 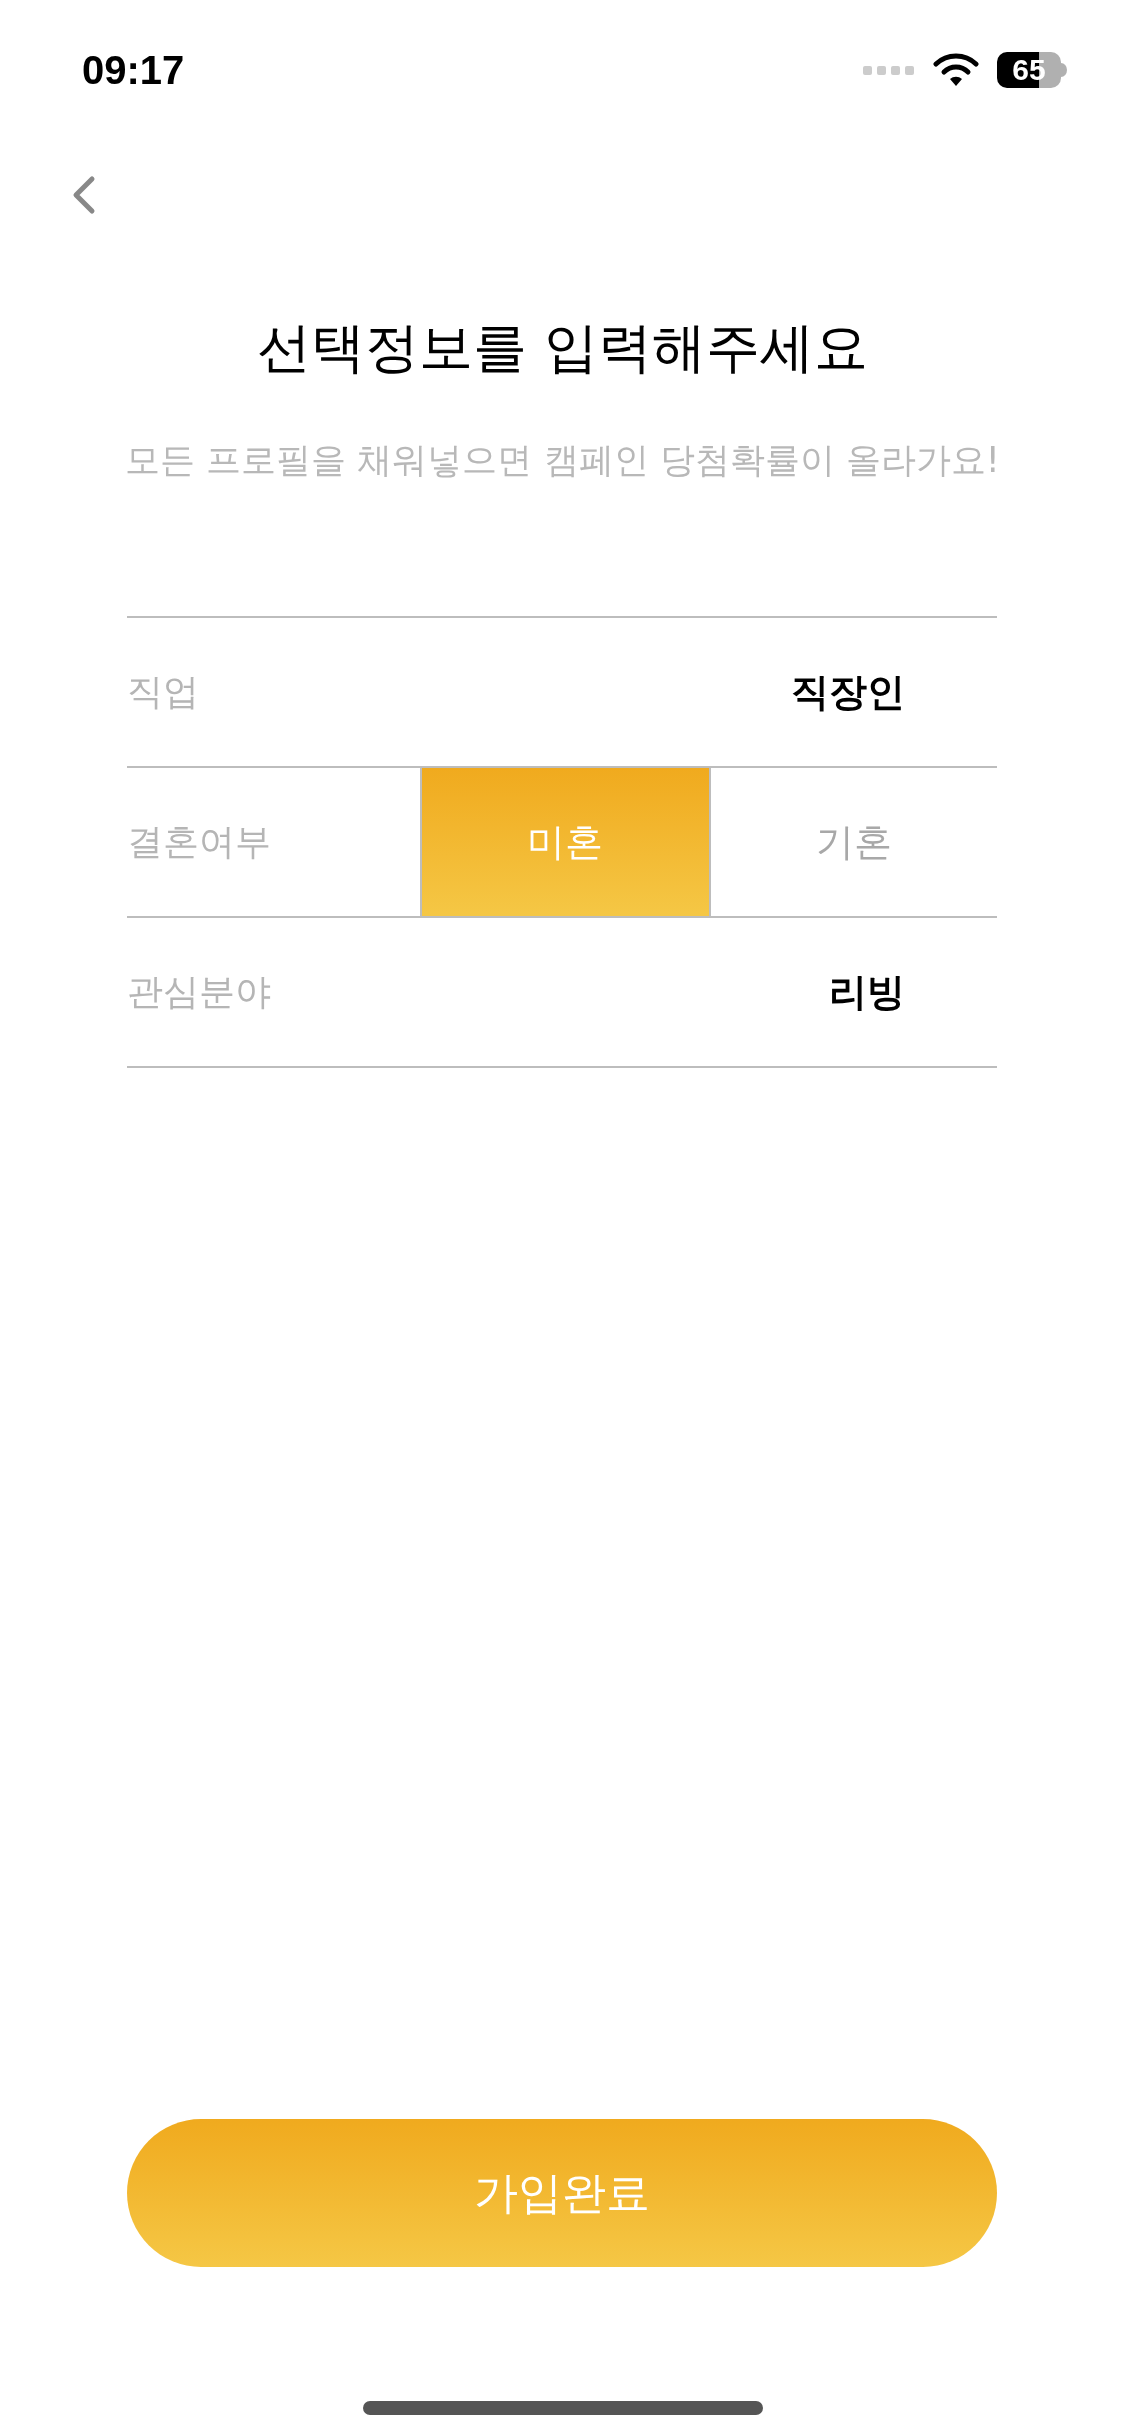 What do you see at coordinates (199, 841) in the screenshot?
I see `field-label: 결혼여부` at bounding box center [199, 841].